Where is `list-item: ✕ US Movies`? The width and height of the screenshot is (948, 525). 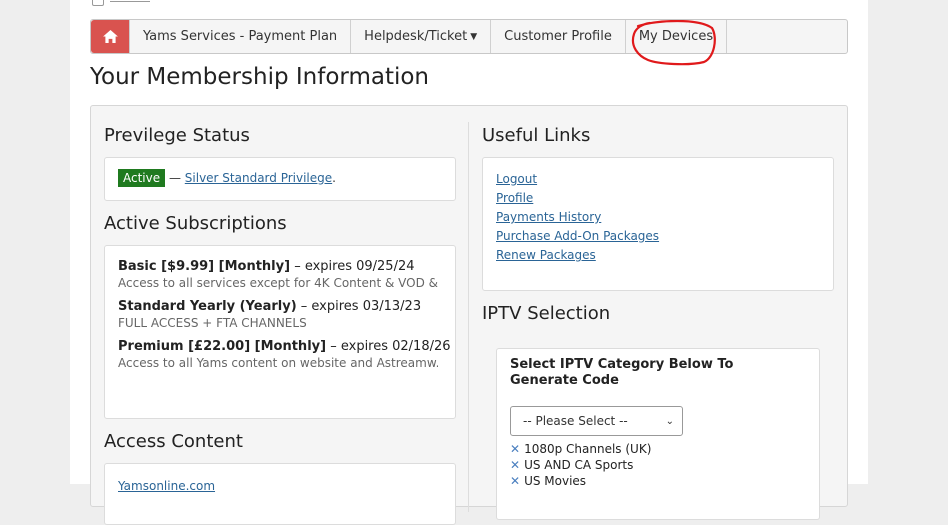
list-item: ✕ US Movies is located at coordinates (580, 481).